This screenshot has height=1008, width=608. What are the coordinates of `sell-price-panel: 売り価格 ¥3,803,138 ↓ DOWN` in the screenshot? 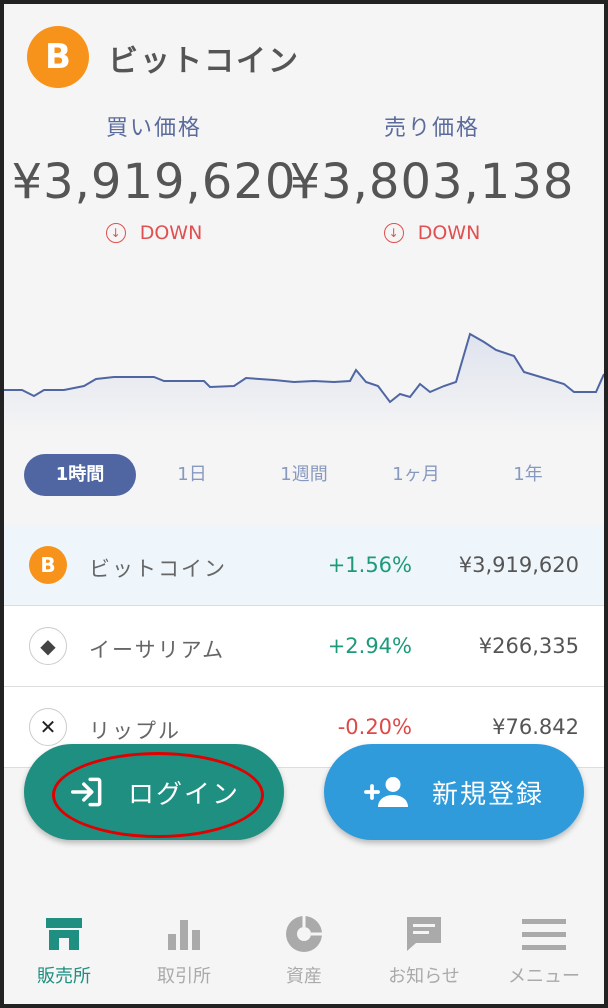 It's located at (432, 177).